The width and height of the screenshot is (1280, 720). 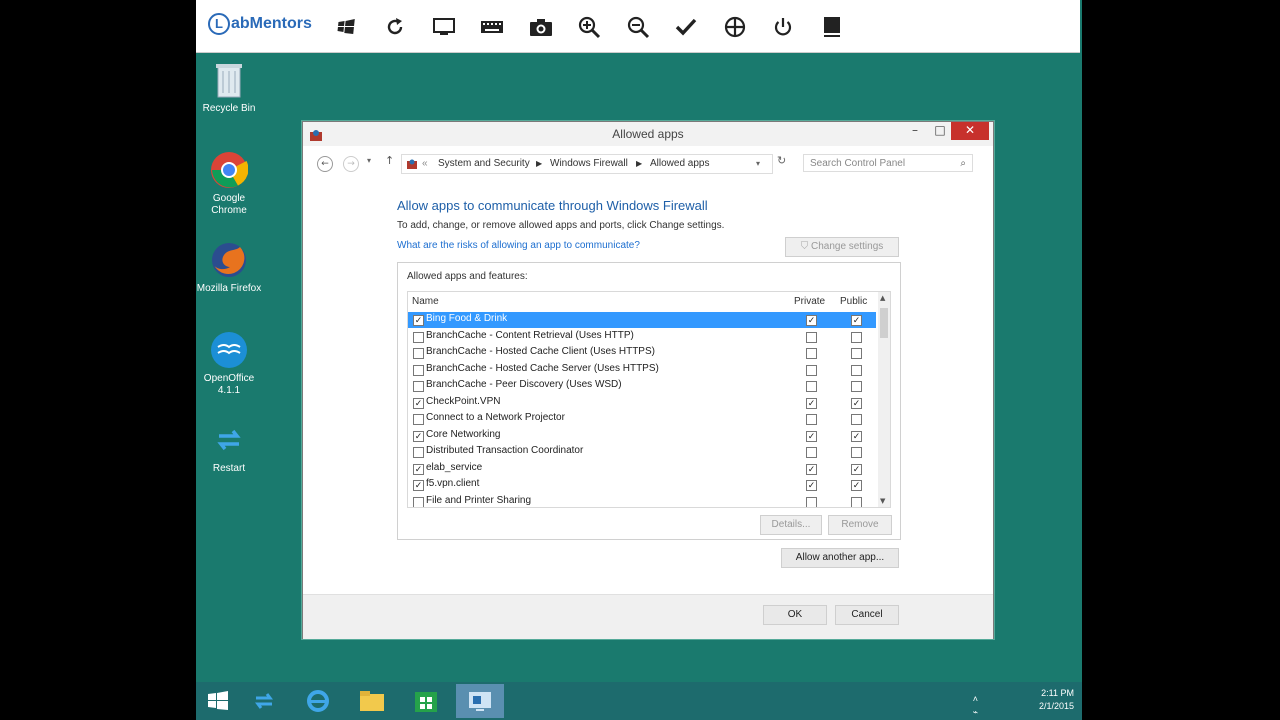 I want to click on breadcrumb-allowed-apps: Allowed apps, so click(x=679, y=164).